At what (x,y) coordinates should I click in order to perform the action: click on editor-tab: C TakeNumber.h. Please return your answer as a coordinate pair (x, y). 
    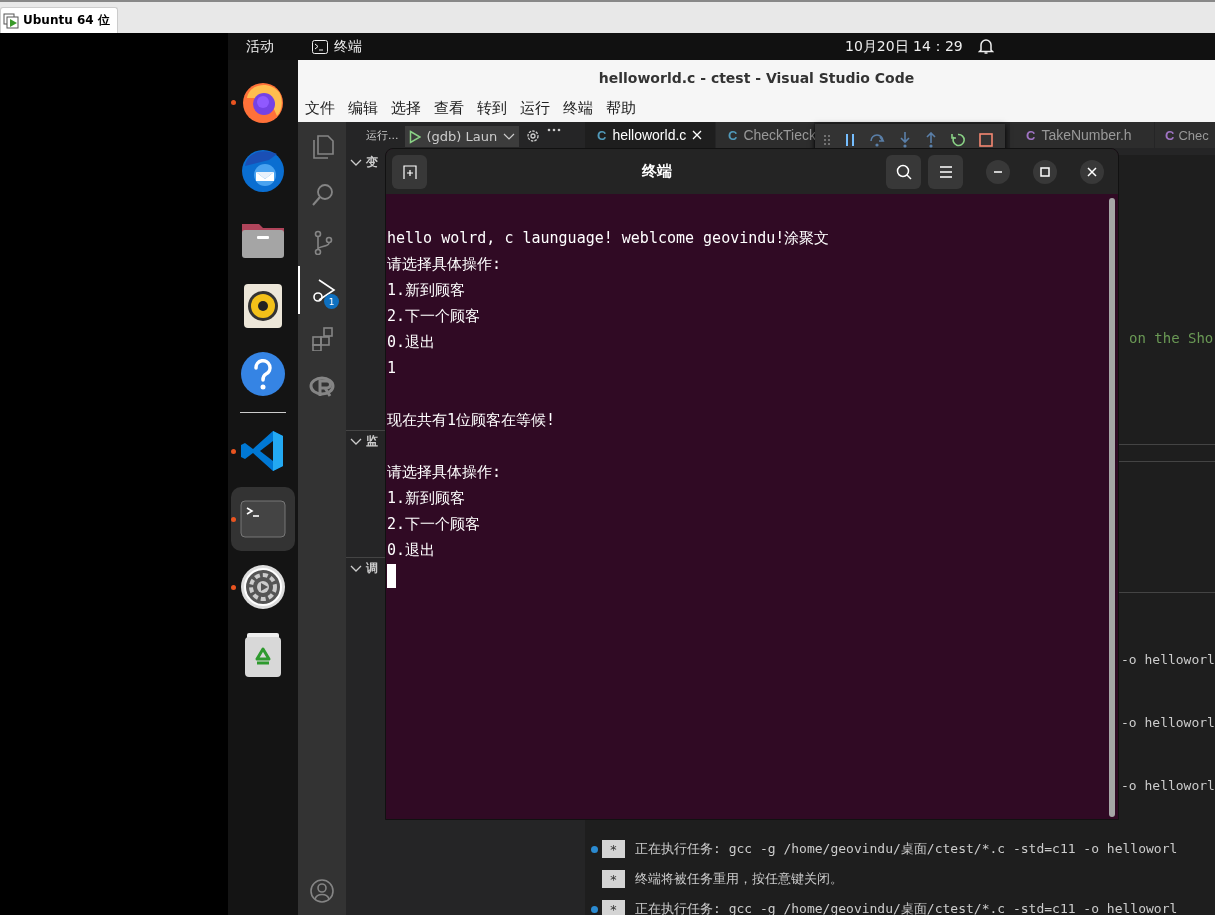
    Looking at the image, I should click on (1082, 135).